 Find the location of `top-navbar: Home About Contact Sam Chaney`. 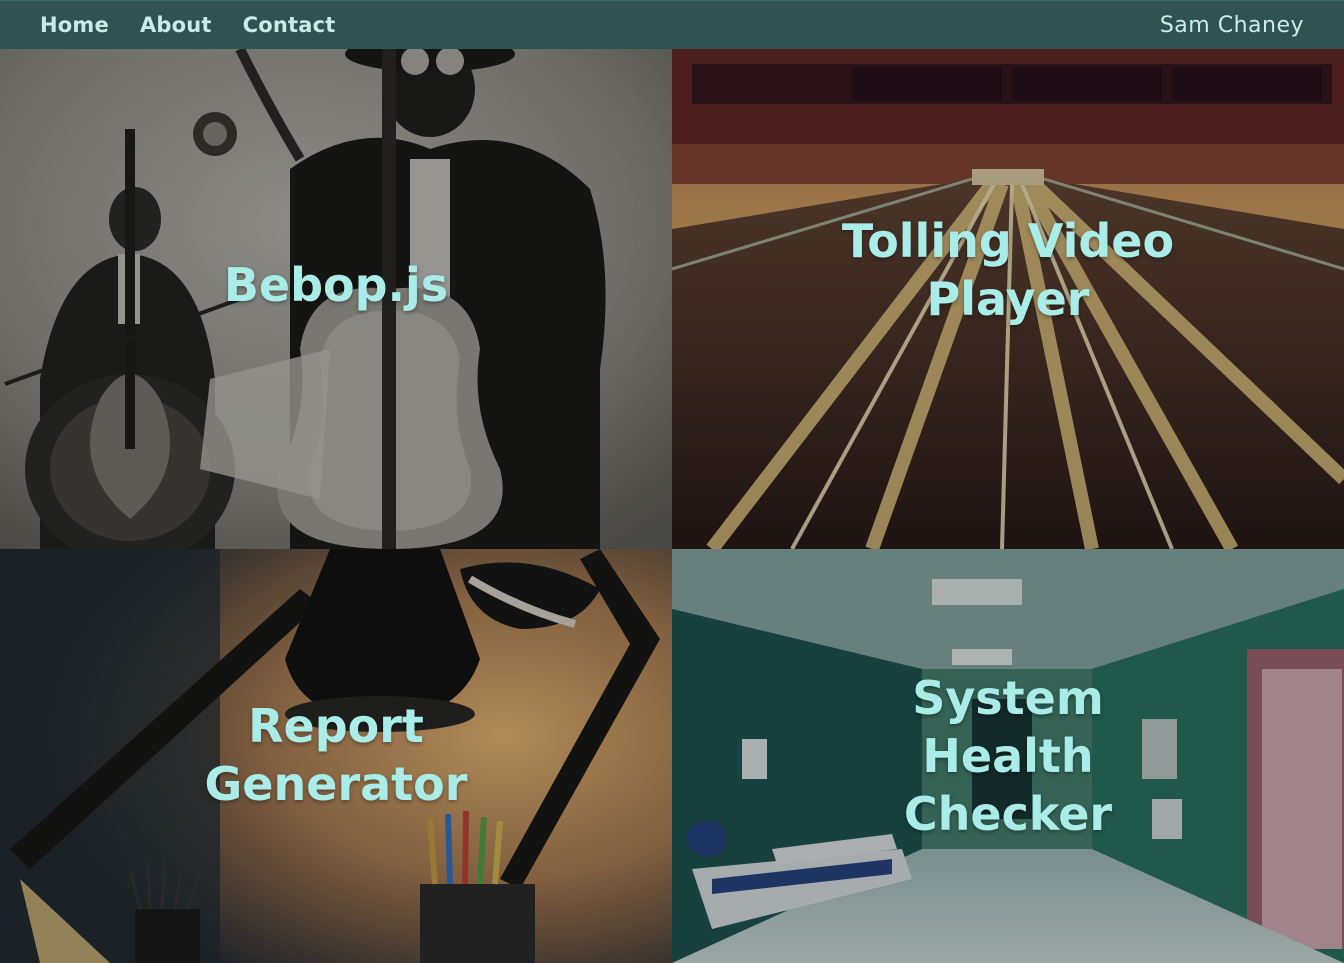

top-navbar: Home About Contact Sam Chaney is located at coordinates (672, 24).